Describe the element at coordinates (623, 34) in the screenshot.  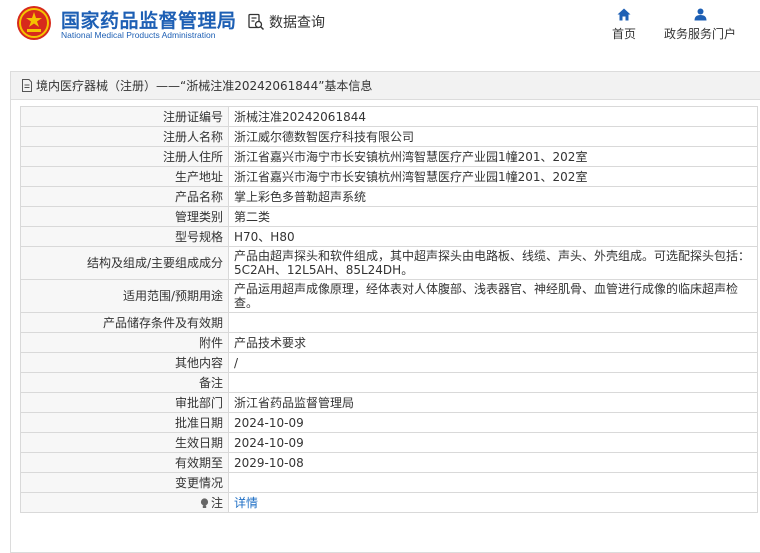
I see `nav-home-label: 首页` at that location.